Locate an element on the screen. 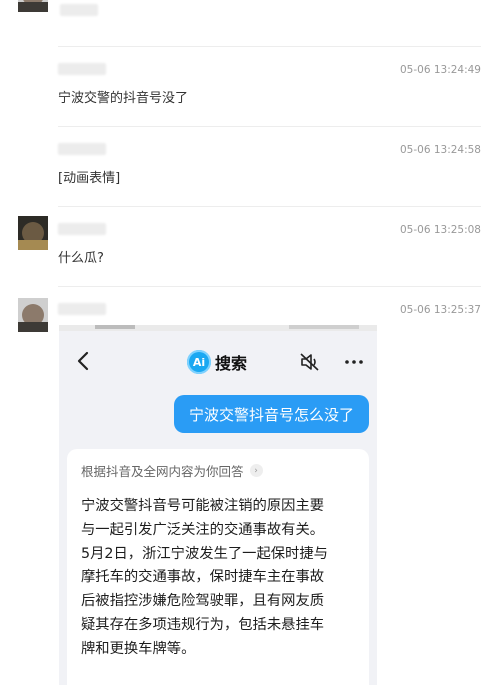  ai-search-logo-icon: Ai is located at coordinates (199, 362).